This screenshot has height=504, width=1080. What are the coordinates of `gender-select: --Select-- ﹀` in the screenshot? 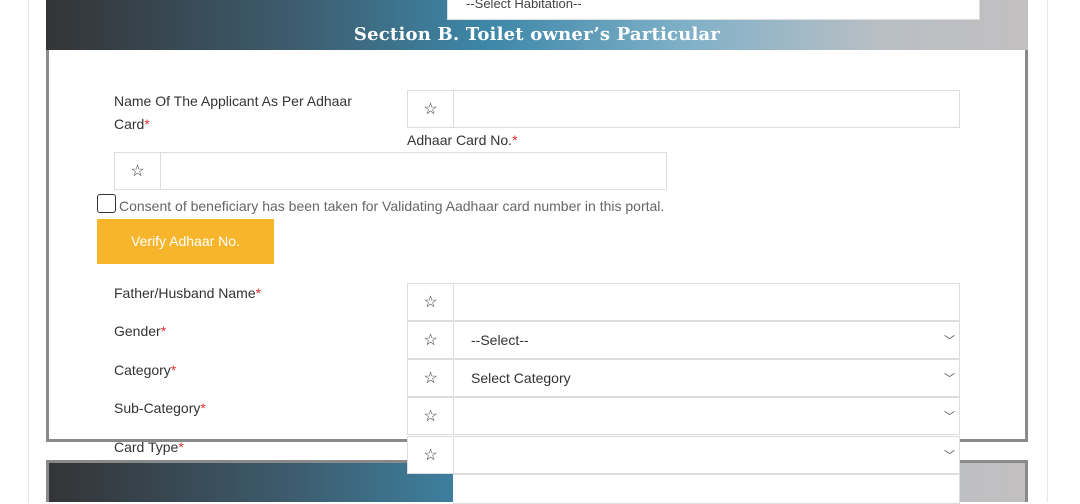 It's located at (706, 340).